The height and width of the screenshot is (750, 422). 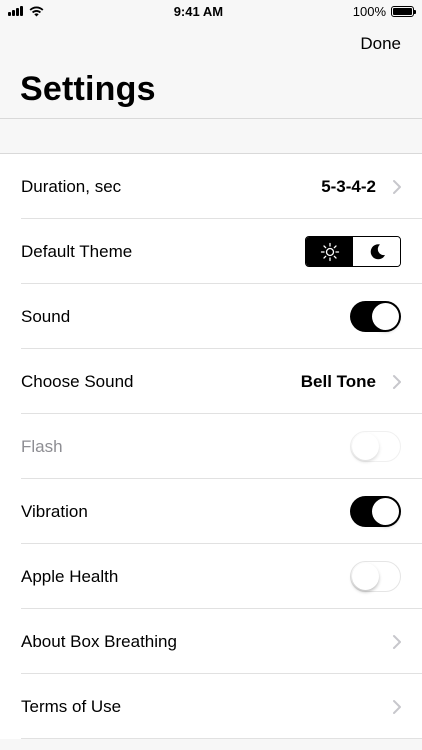 What do you see at coordinates (338, 381) in the screenshot?
I see `choose-sound-value: Bell Tone` at bounding box center [338, 381].